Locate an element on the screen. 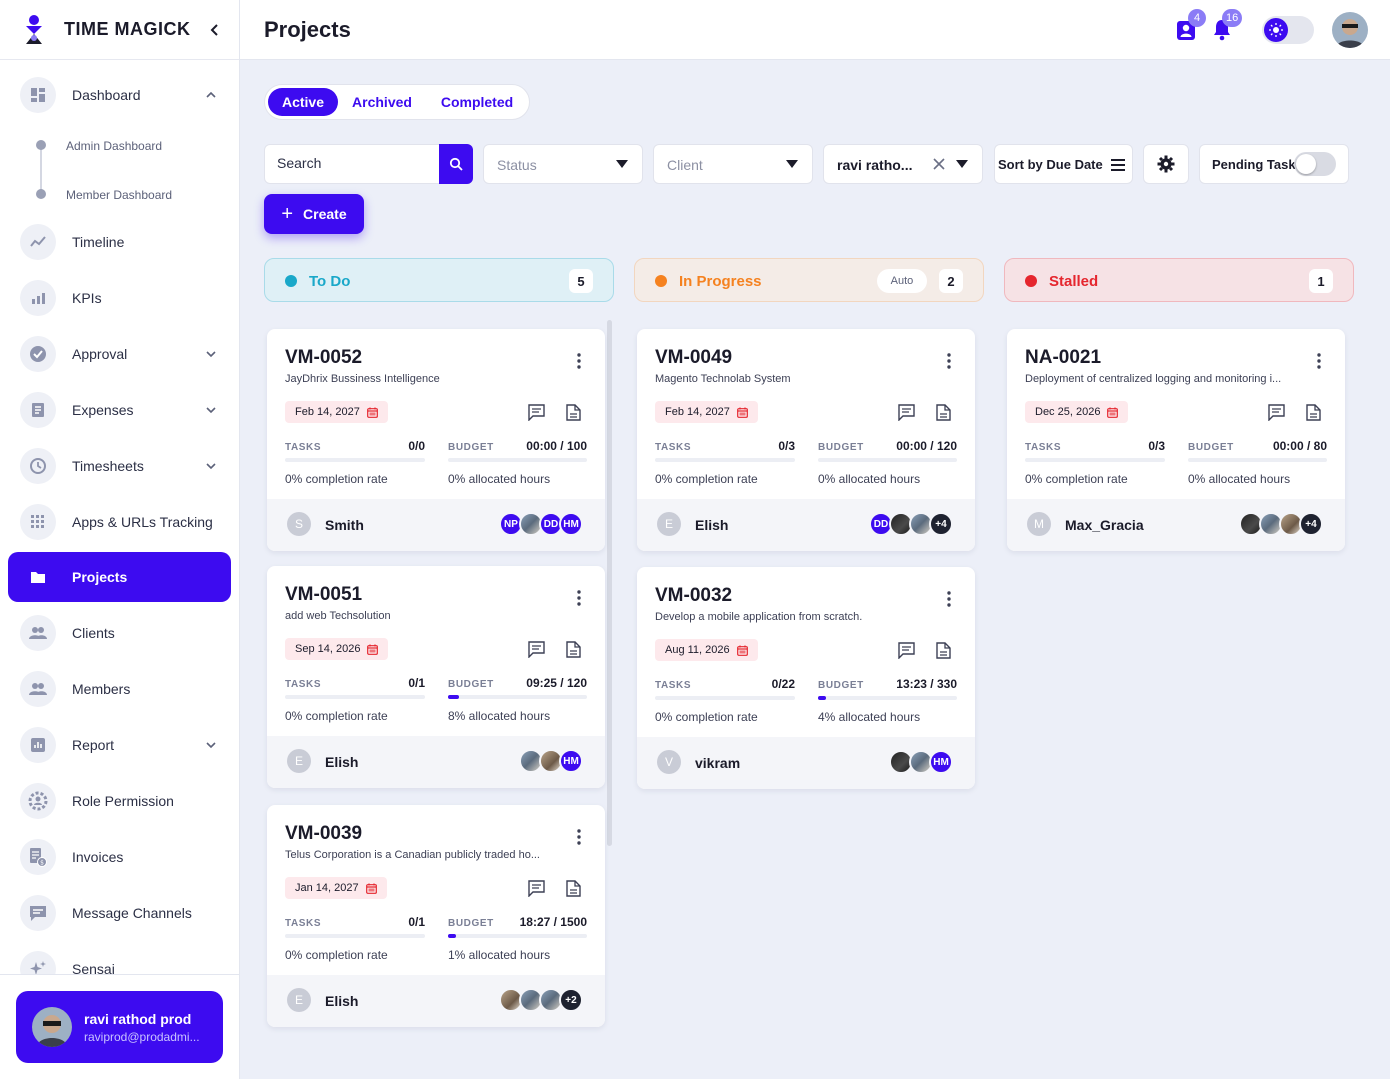 This screenshot has width=1390, height=1079. approval-icon is located at coordinates (38, 354).